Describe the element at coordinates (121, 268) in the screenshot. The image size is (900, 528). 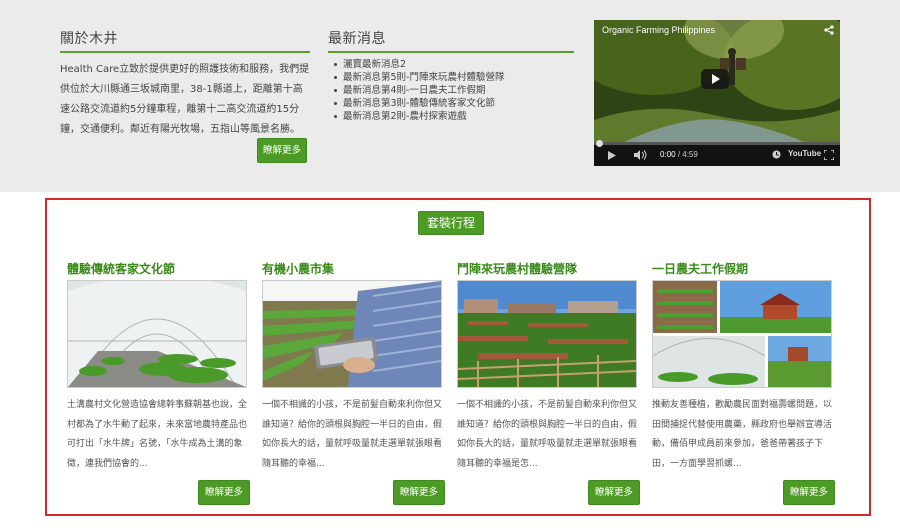
I see `package-card-title: 體驗傳統客家文化節` at that location.